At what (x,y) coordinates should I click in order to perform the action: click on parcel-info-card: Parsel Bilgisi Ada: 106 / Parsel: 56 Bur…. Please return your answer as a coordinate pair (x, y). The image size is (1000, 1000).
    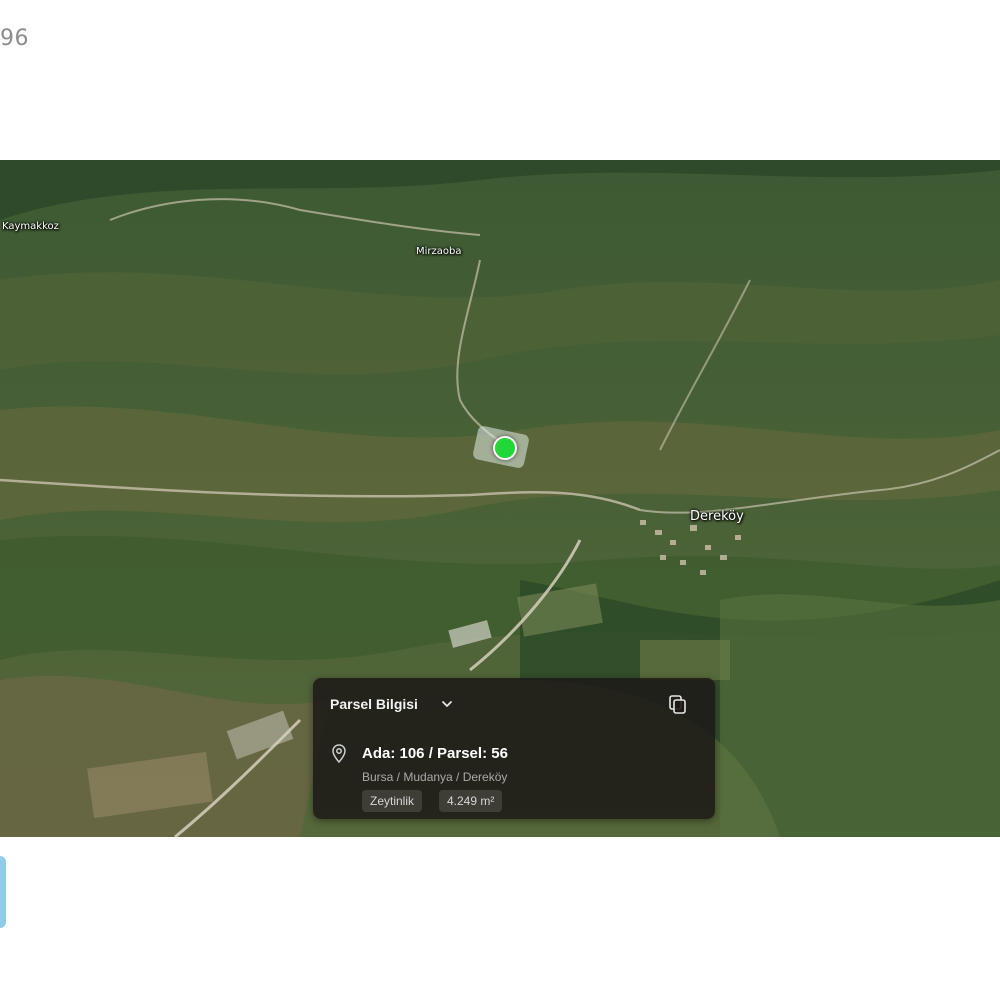
    Looking at the image, I should click on (514, 748).